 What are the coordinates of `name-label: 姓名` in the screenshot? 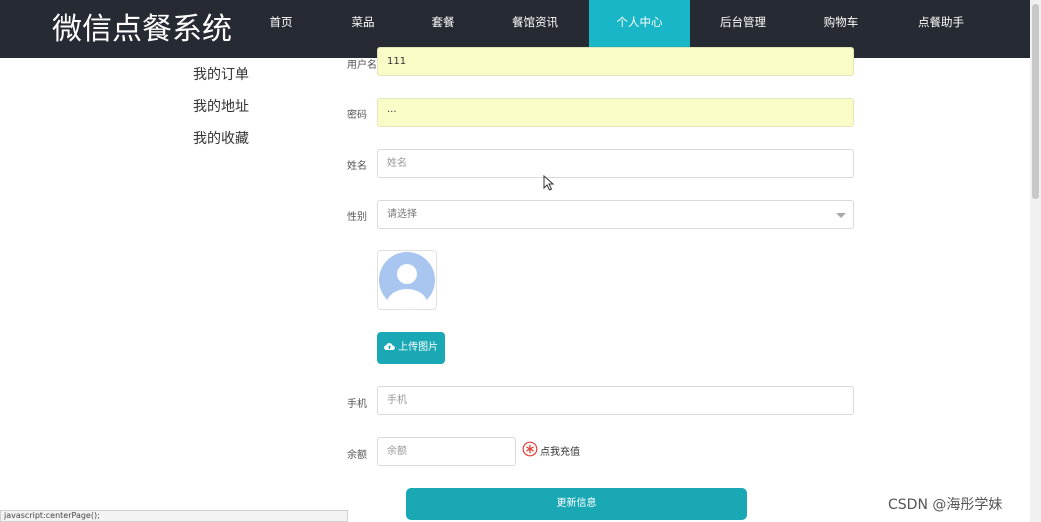 It's located at (357, 166).